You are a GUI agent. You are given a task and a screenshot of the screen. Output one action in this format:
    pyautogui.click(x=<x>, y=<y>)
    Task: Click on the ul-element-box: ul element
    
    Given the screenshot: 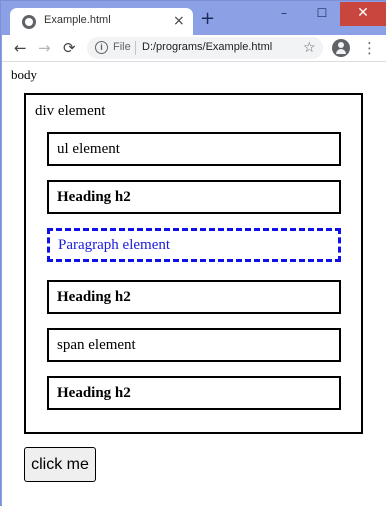 What is the action you would take?
    pyautogui.click(x=194, y=149)
    